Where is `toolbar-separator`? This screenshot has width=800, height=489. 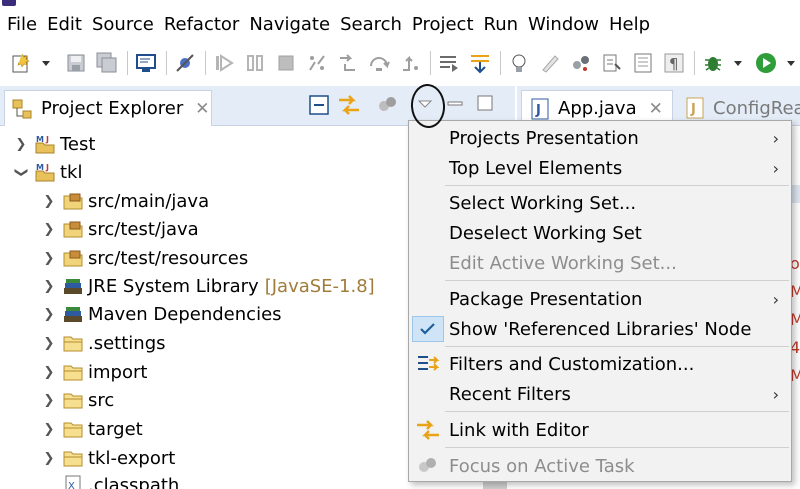 toolbar-separator is located at coordinates (205, 63).